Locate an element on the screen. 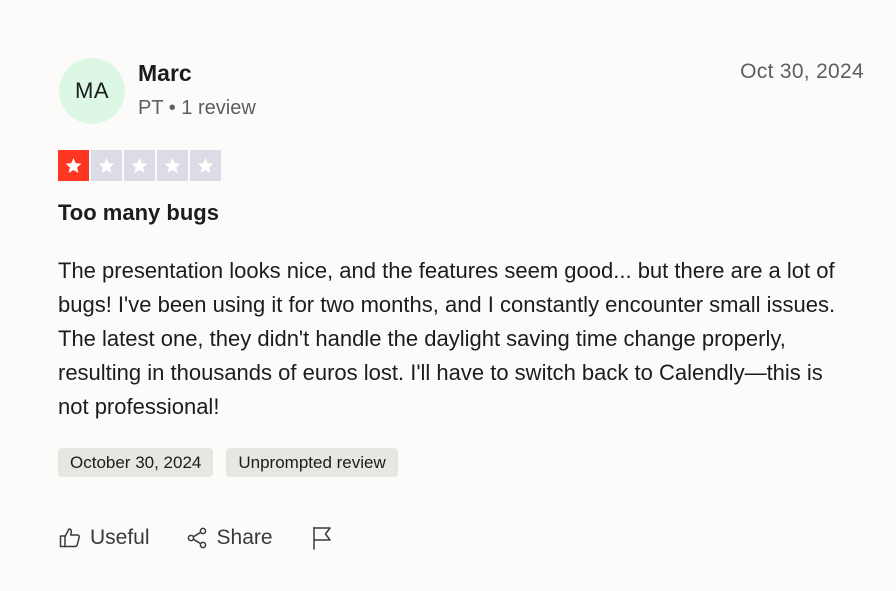 This screenshot has height=591, width=896. avatar-initials: MA is located at coordinates (92, 90).